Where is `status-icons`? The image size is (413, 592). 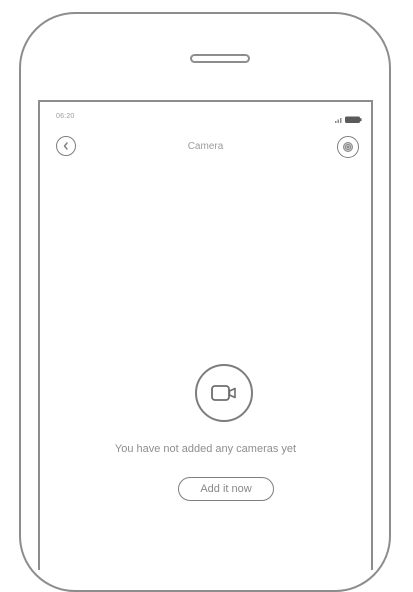
status-icons is located at coordinates (348, 117).